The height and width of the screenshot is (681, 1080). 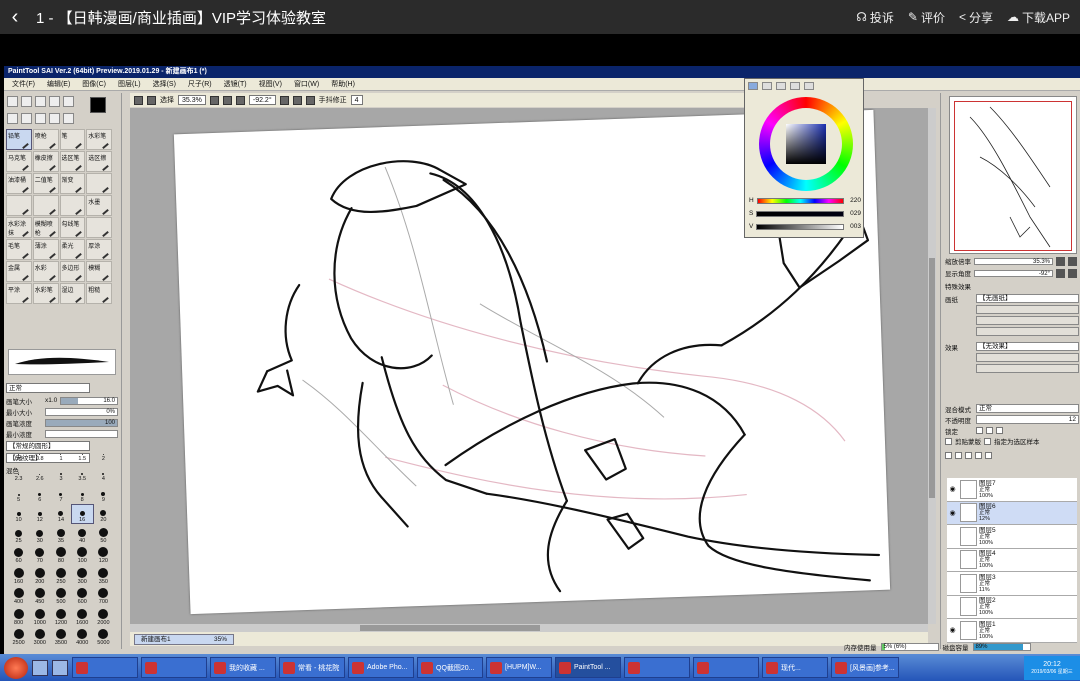 What do you see at coordinates (103, 555) in the screenshot?
I see `brush-size-preset: 120` at bounding box center [103, 555].